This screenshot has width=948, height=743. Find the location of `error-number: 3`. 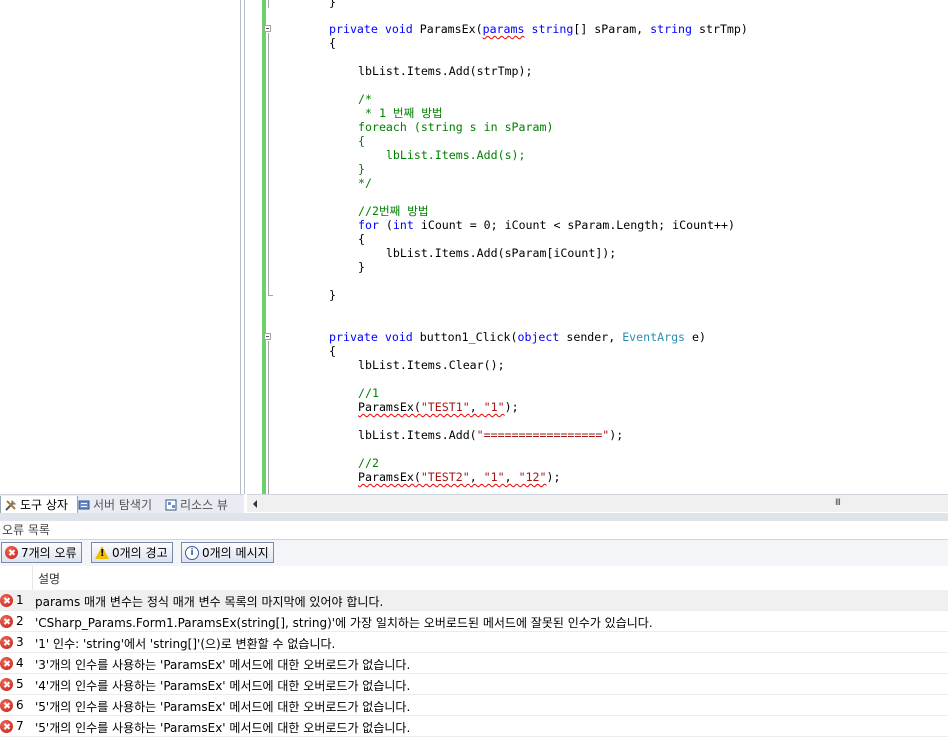

error-number: 3 is located at coordinates (20, 642).